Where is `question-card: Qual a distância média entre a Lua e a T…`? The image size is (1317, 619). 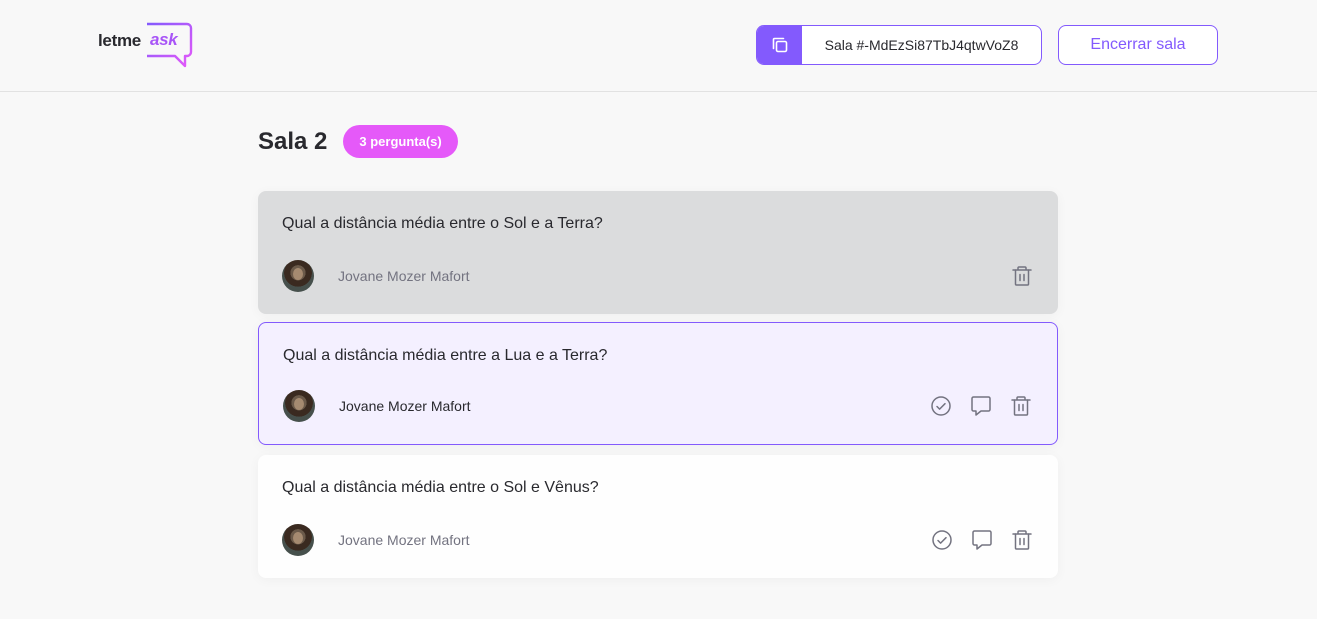 question-card: Qual a distância média entre a Lua e a T… is located at coordinates (658, 383).